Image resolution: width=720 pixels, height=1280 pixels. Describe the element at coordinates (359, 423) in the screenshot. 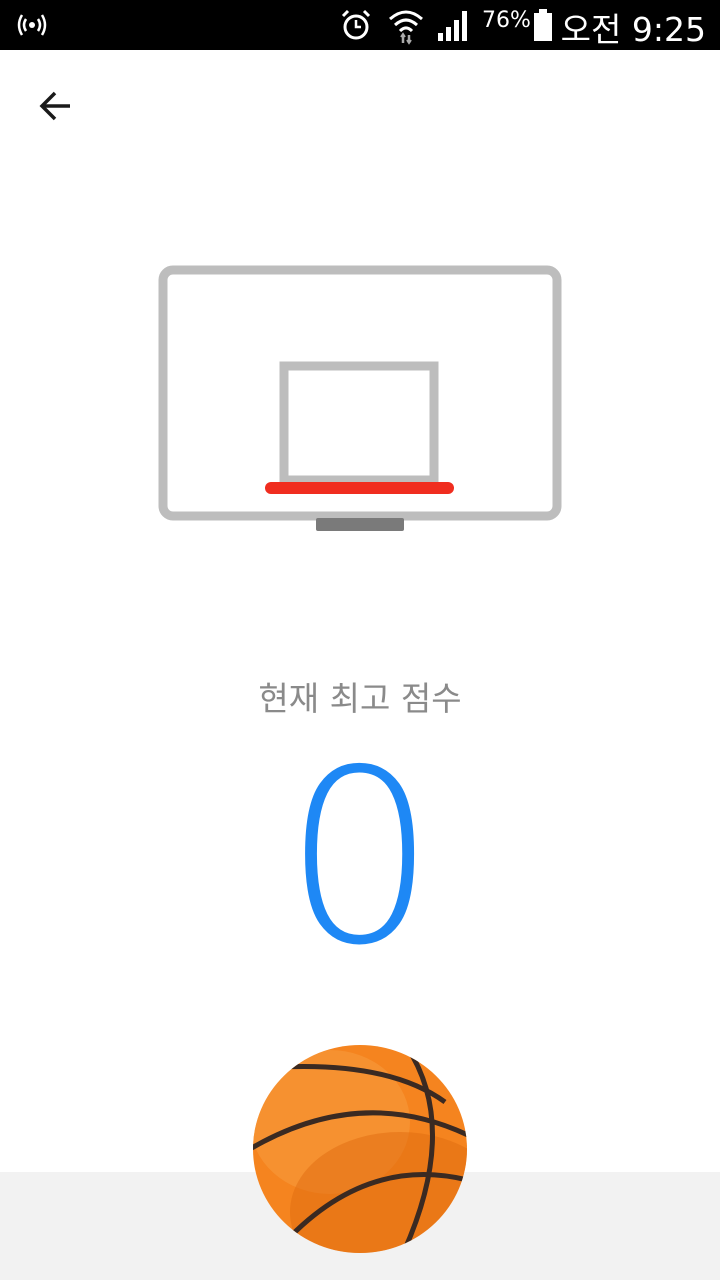

I see `backboard-target-square` at that location.